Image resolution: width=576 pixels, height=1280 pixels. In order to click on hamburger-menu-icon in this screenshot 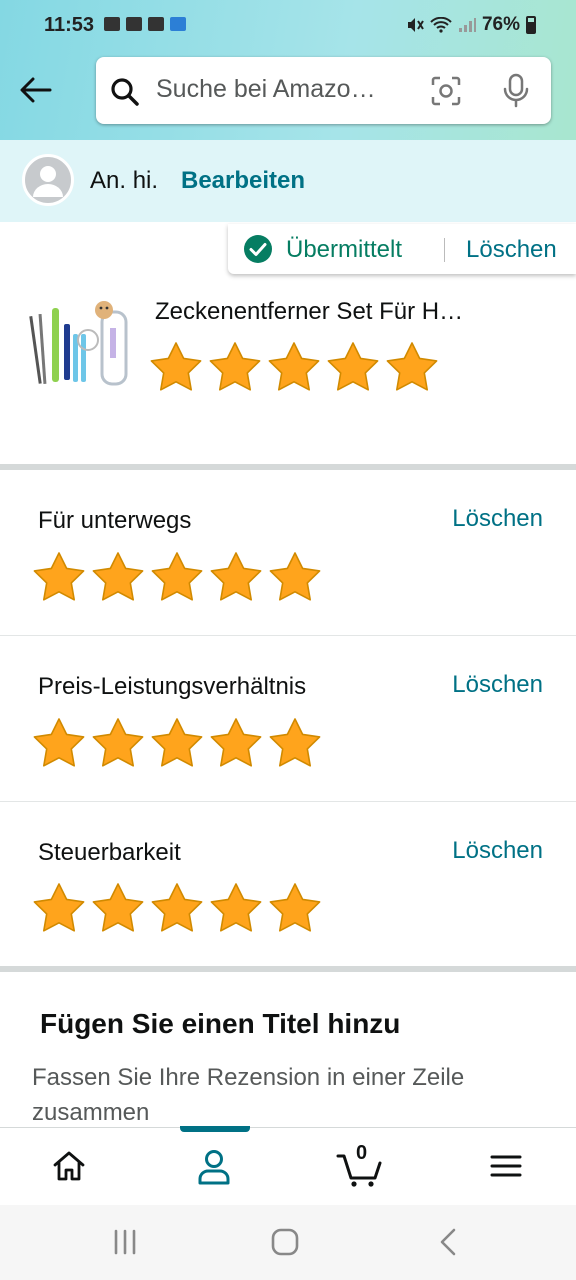, I will do `click(506, 1166)`.